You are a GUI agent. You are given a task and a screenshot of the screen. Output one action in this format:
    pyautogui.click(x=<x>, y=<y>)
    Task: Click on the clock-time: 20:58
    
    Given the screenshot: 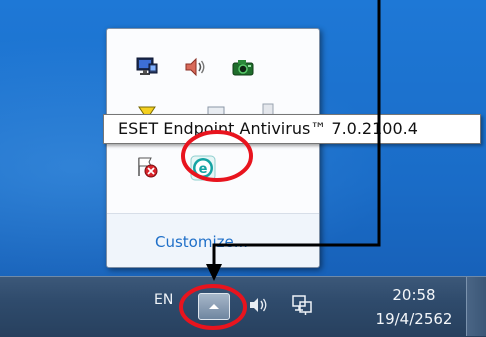 What is the action you would take?
    pyautogui.click(x=414, y=295)
    